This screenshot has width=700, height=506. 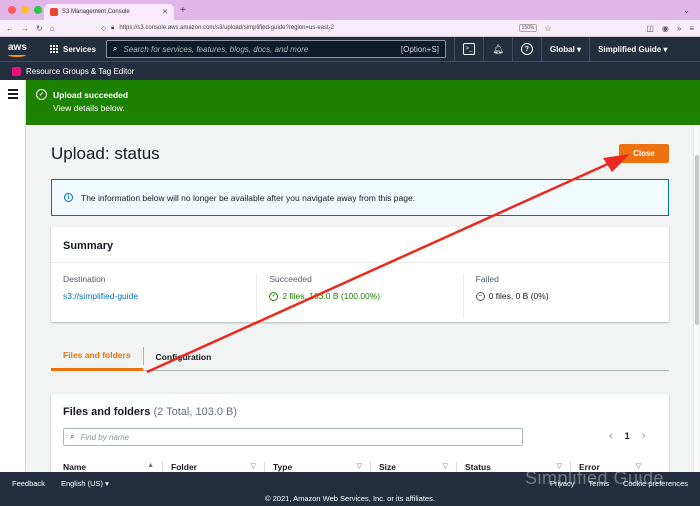 What do you see at coordinates (25, 10) in the screenshot?
I see `minimize-window-icon` at bounding box center [25, 10].